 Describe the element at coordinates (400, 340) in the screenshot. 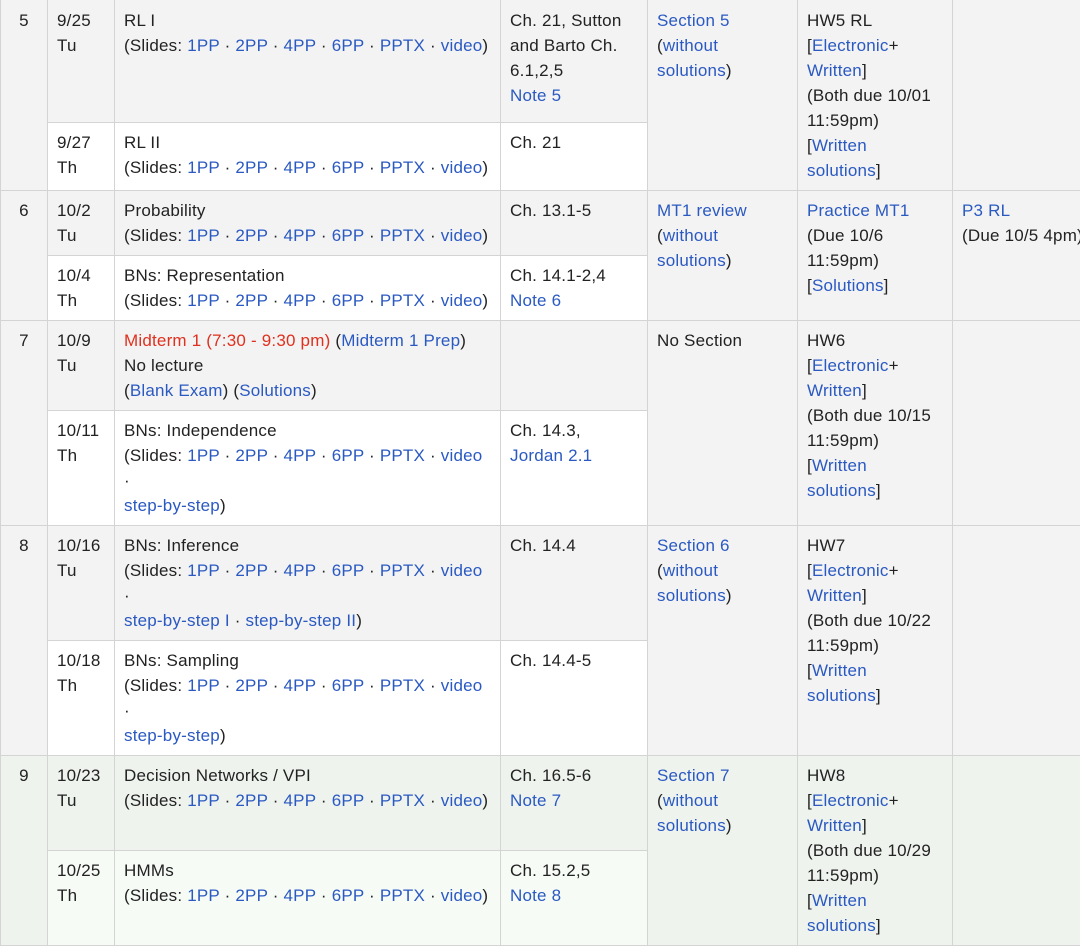

I see `midterm-prep-link: Midterm 1 Prep` at that location.